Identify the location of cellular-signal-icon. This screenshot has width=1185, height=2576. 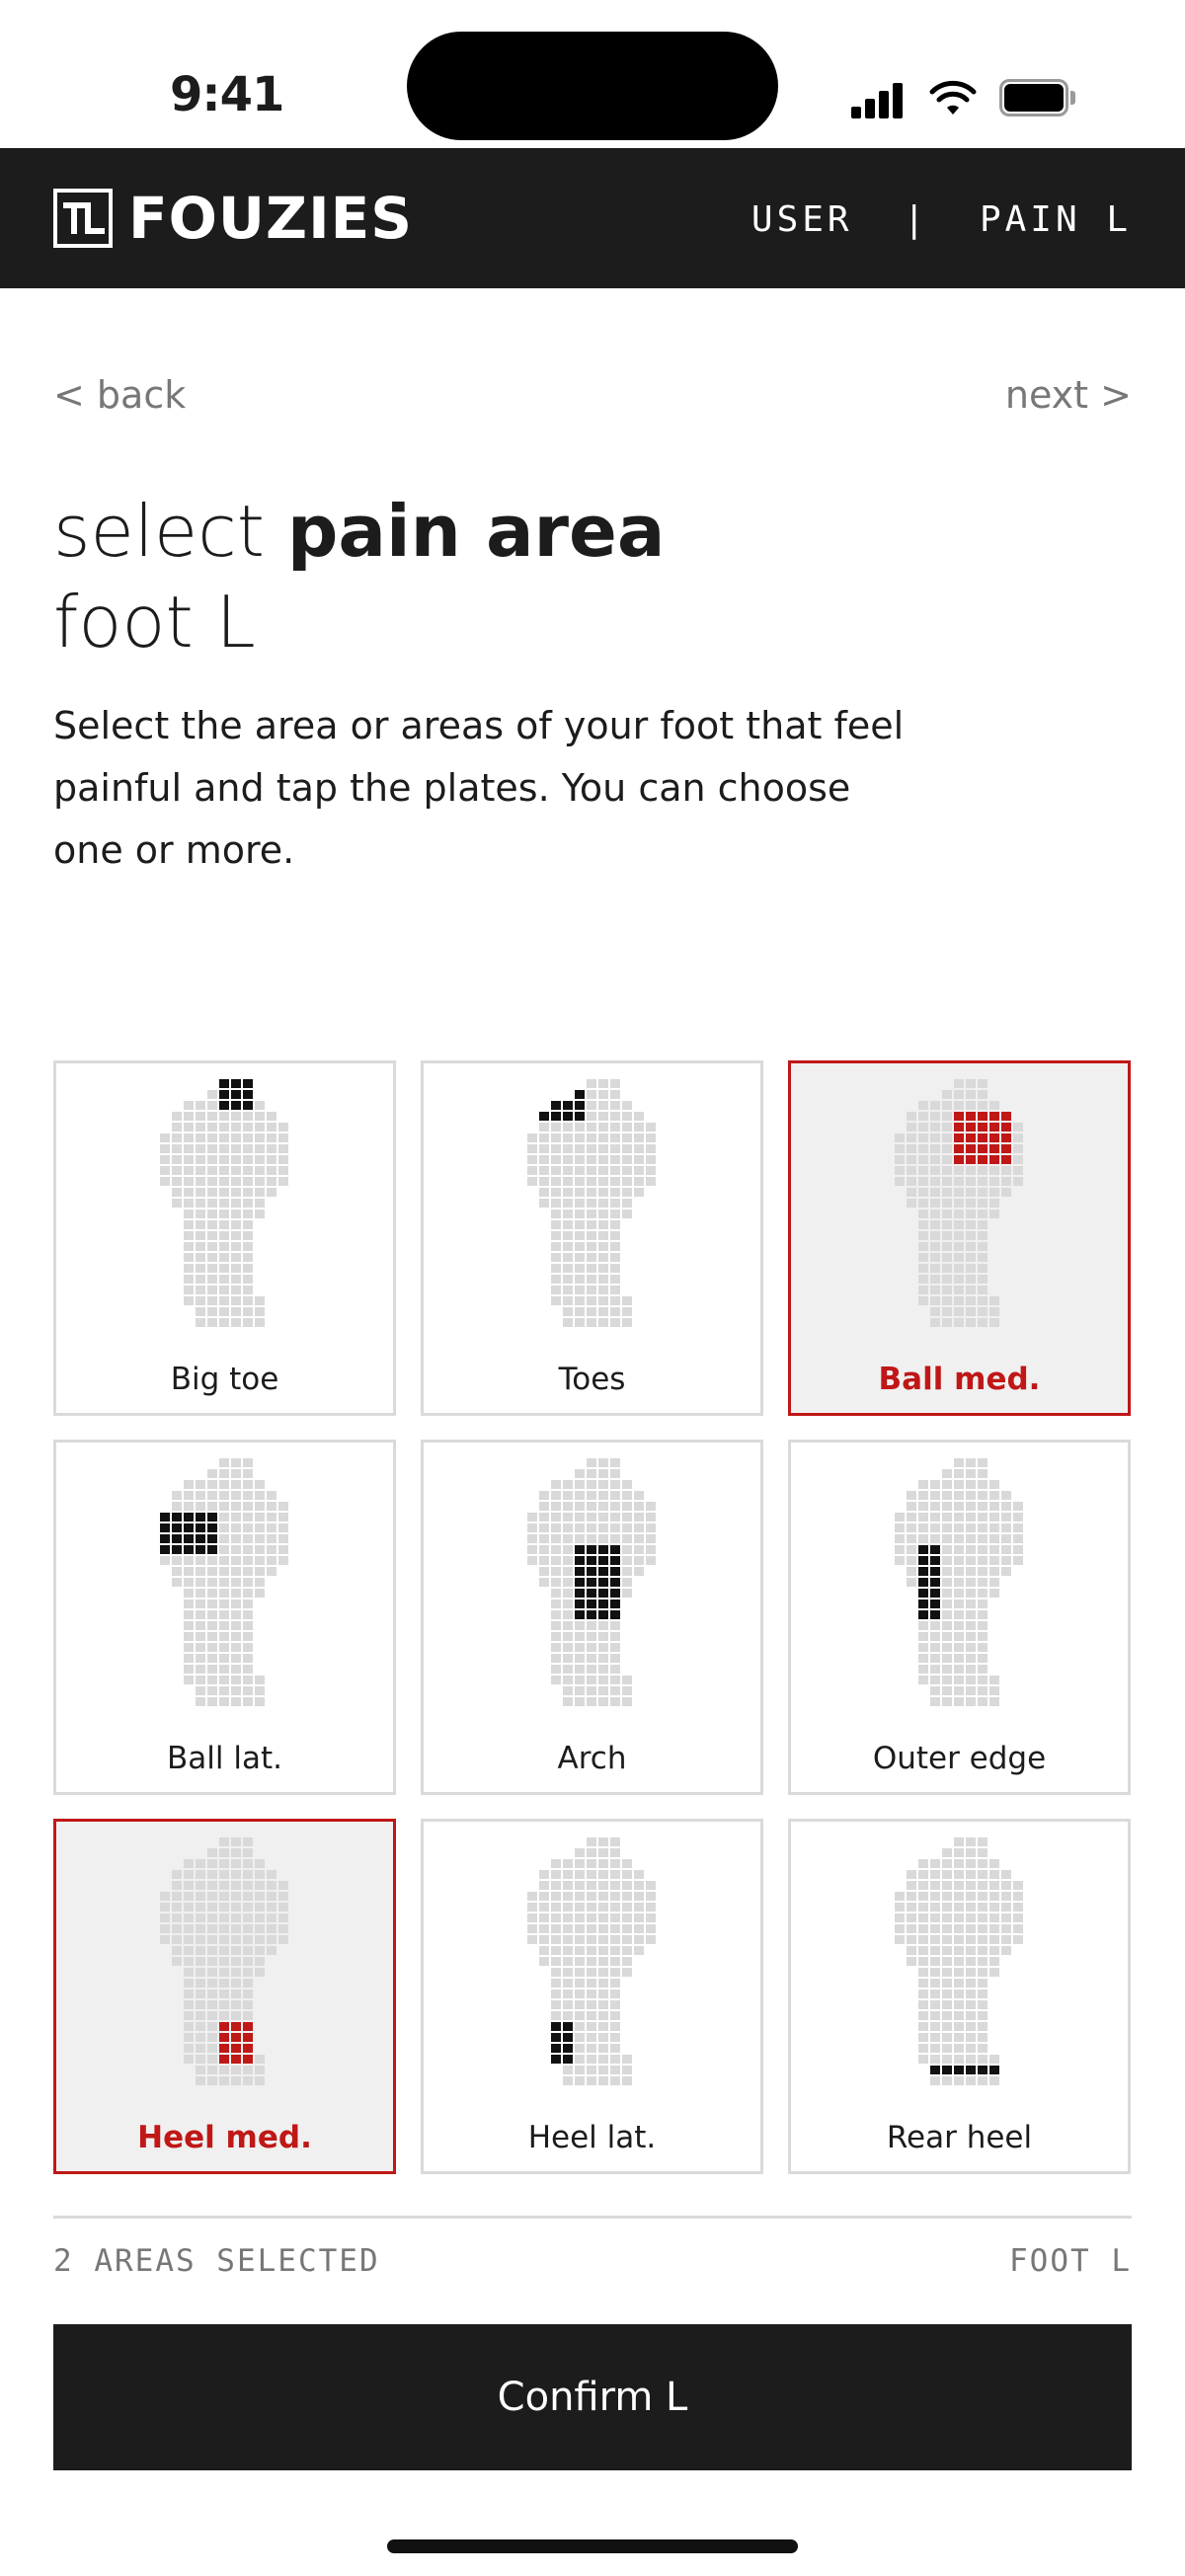
(878, 100).